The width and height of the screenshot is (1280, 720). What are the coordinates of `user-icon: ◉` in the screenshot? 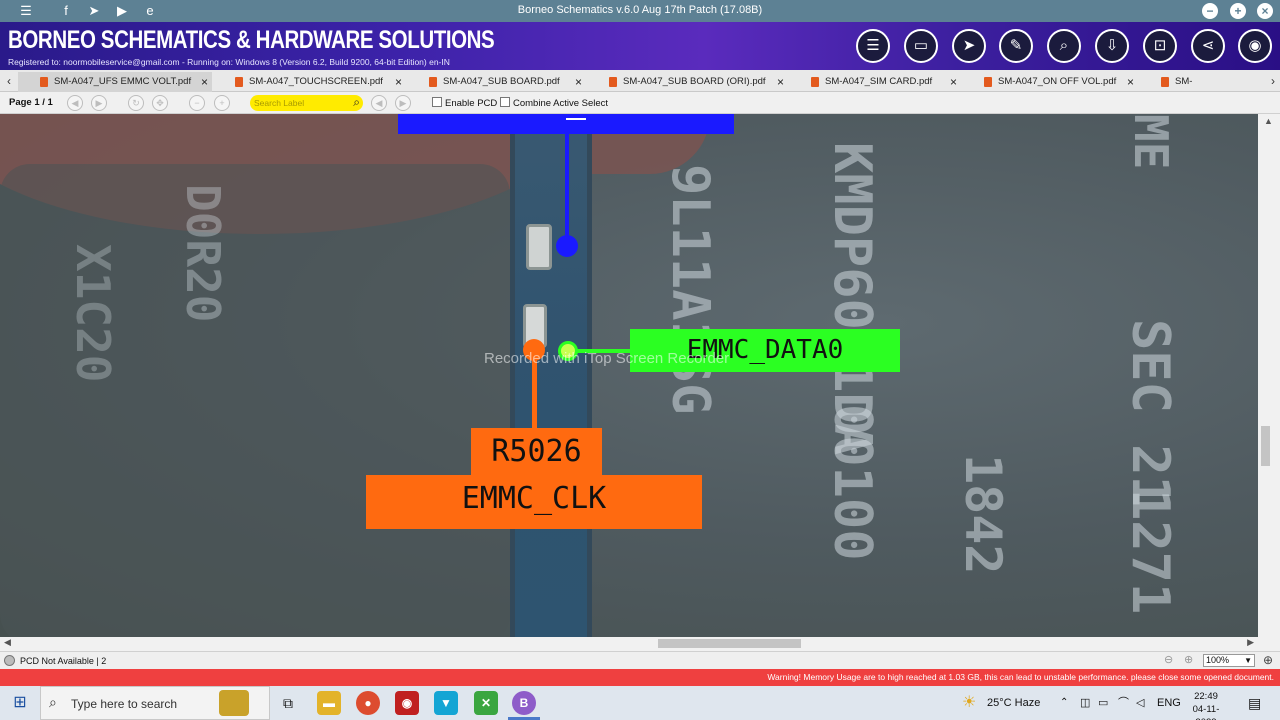 It's located at (1255, 46).